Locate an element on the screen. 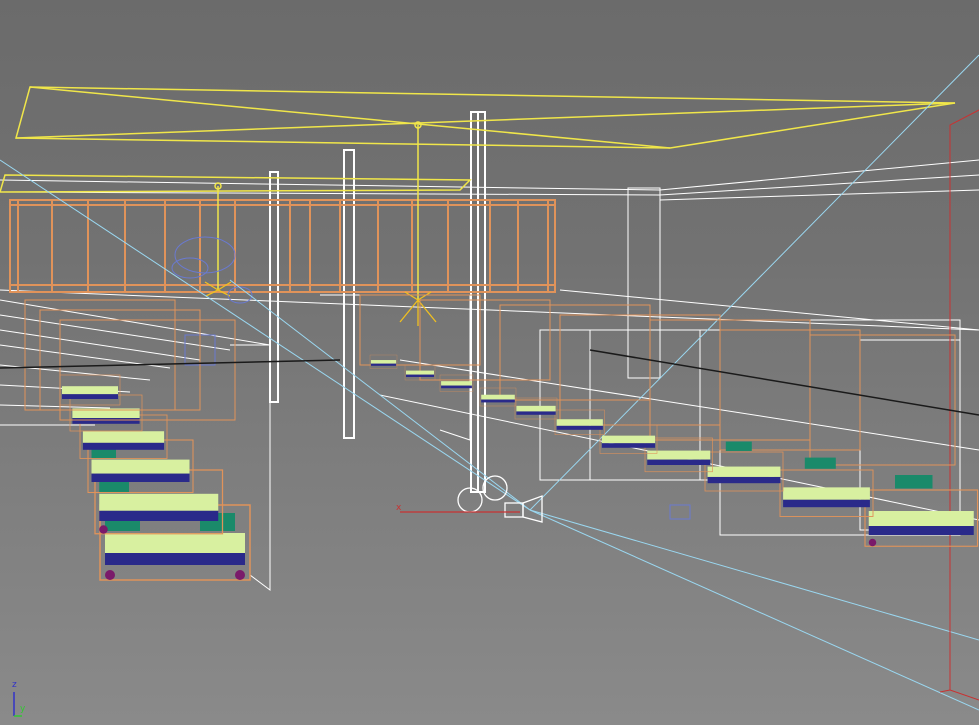  window-band is located at coordinates (282, 246).